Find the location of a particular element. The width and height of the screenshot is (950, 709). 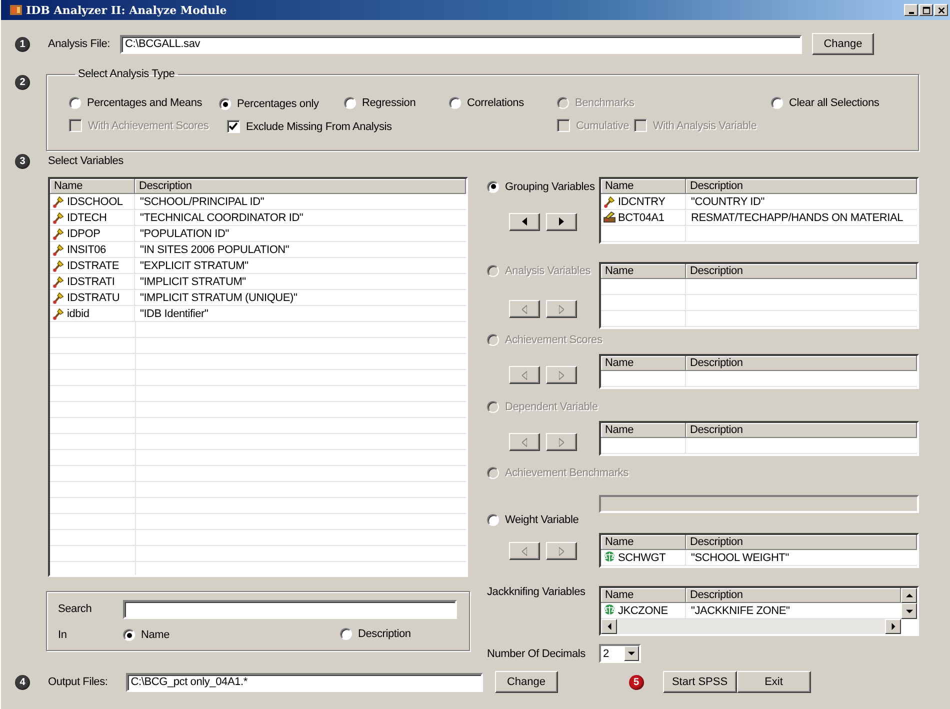

maximize-icon is located at coordinates (926, 10).